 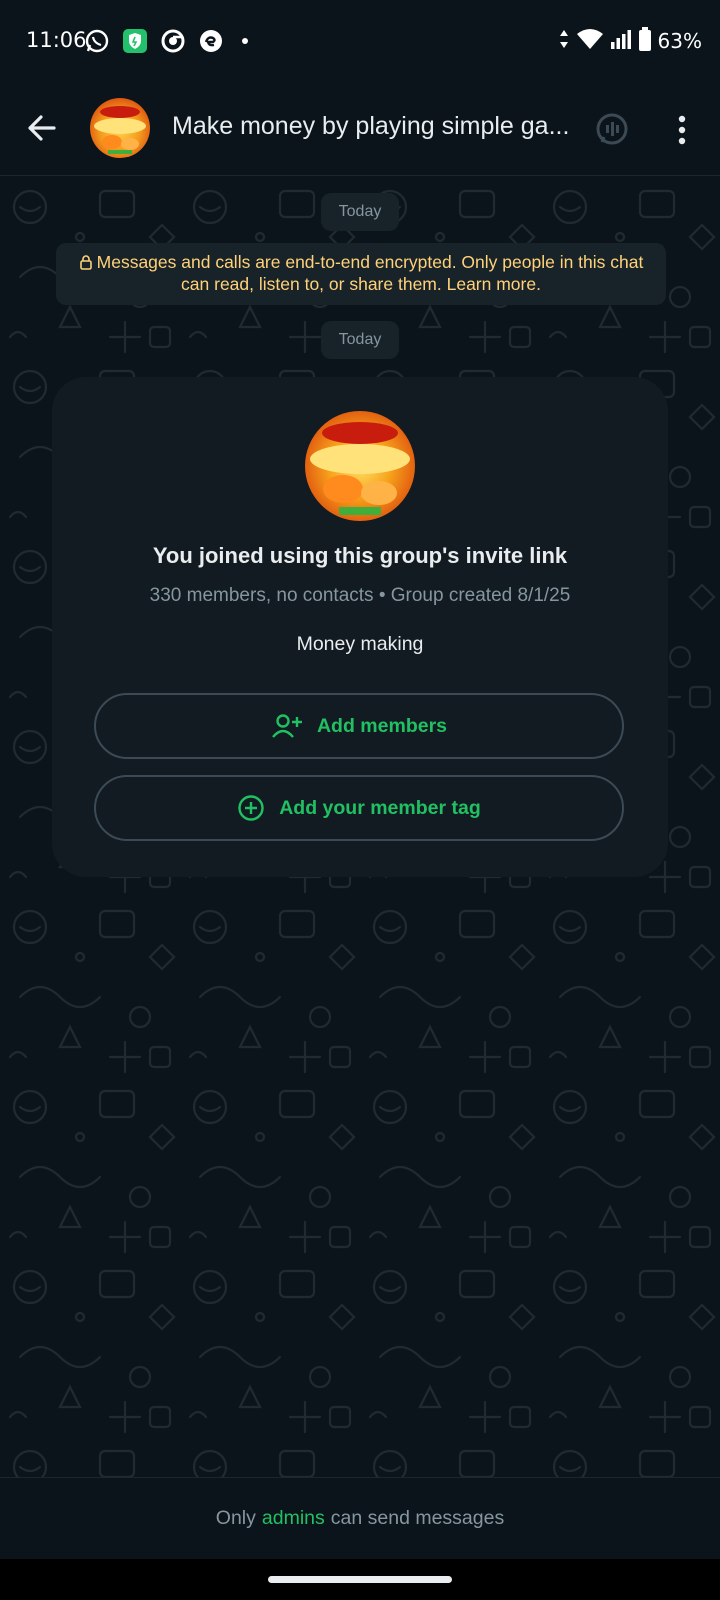 I want to click on signal-icon, so click(x=621, y=41).